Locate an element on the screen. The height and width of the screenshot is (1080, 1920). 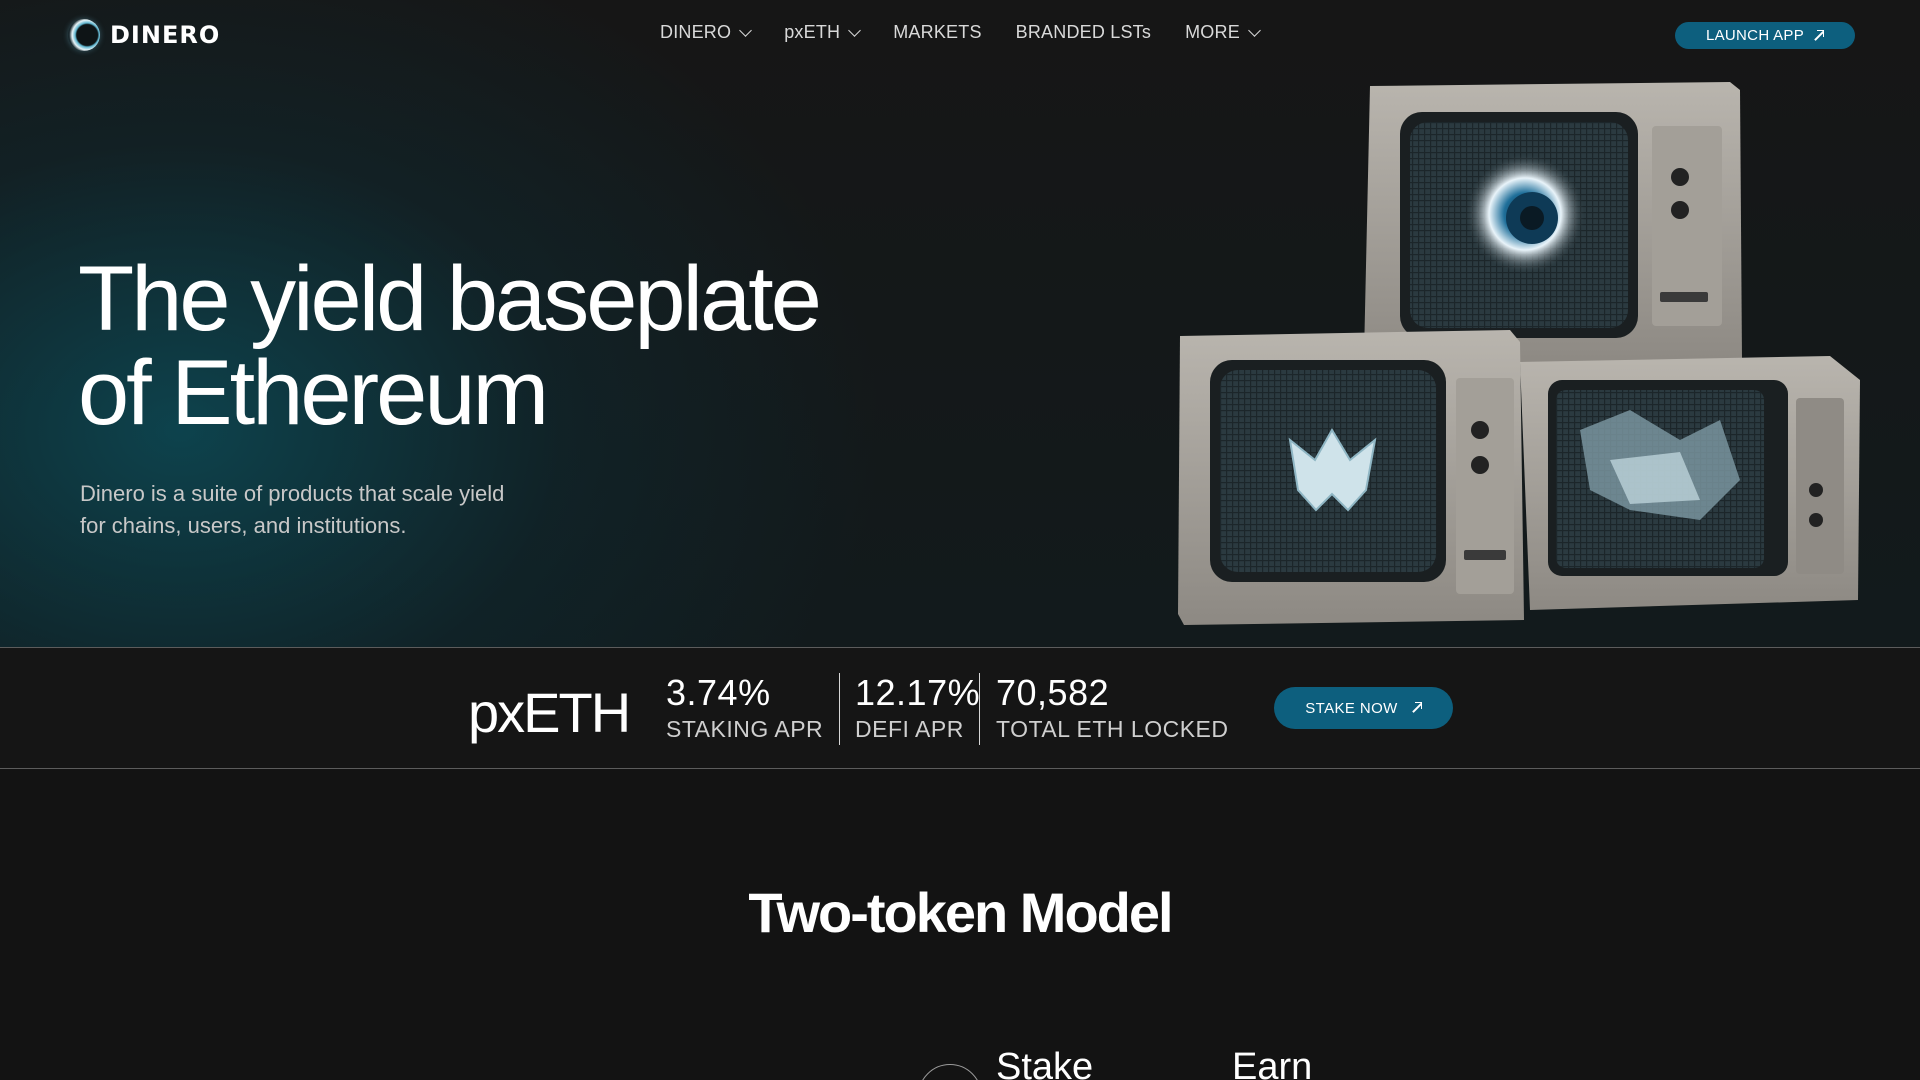
column-heading-stake: Stake is located at coordinates (1045, 1063).